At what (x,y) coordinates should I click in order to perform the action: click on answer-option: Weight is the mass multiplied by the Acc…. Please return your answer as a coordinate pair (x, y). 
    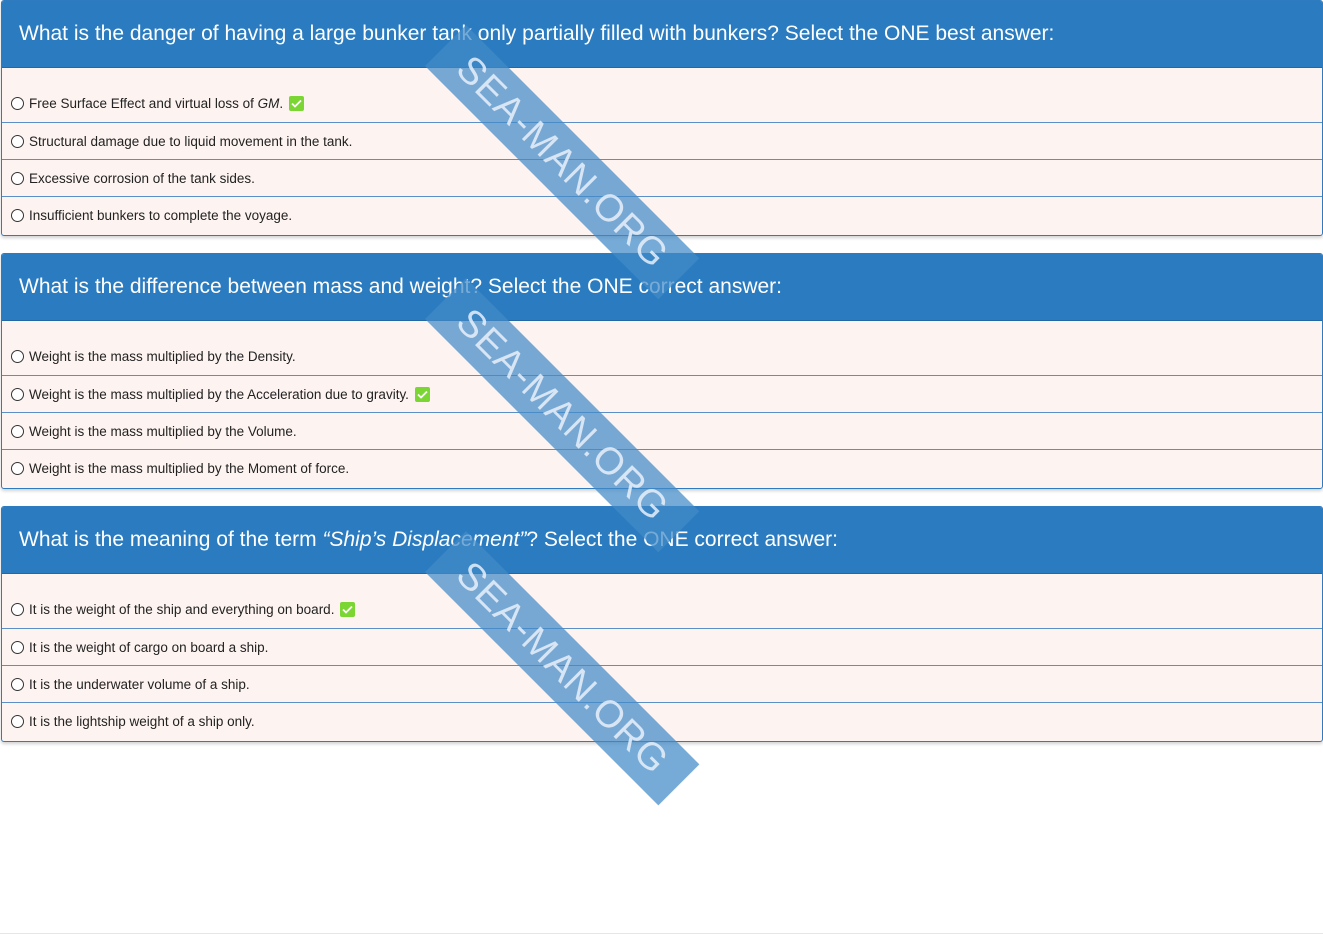
    Looking at the image, I should click on (662, 393).